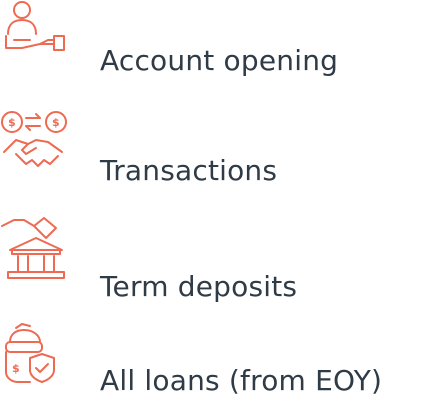 This screenshot has width=443, height=404. Describe the element at coordinates (219, 60) in the screenshot. I see `feature-label: Account opening` at that location.